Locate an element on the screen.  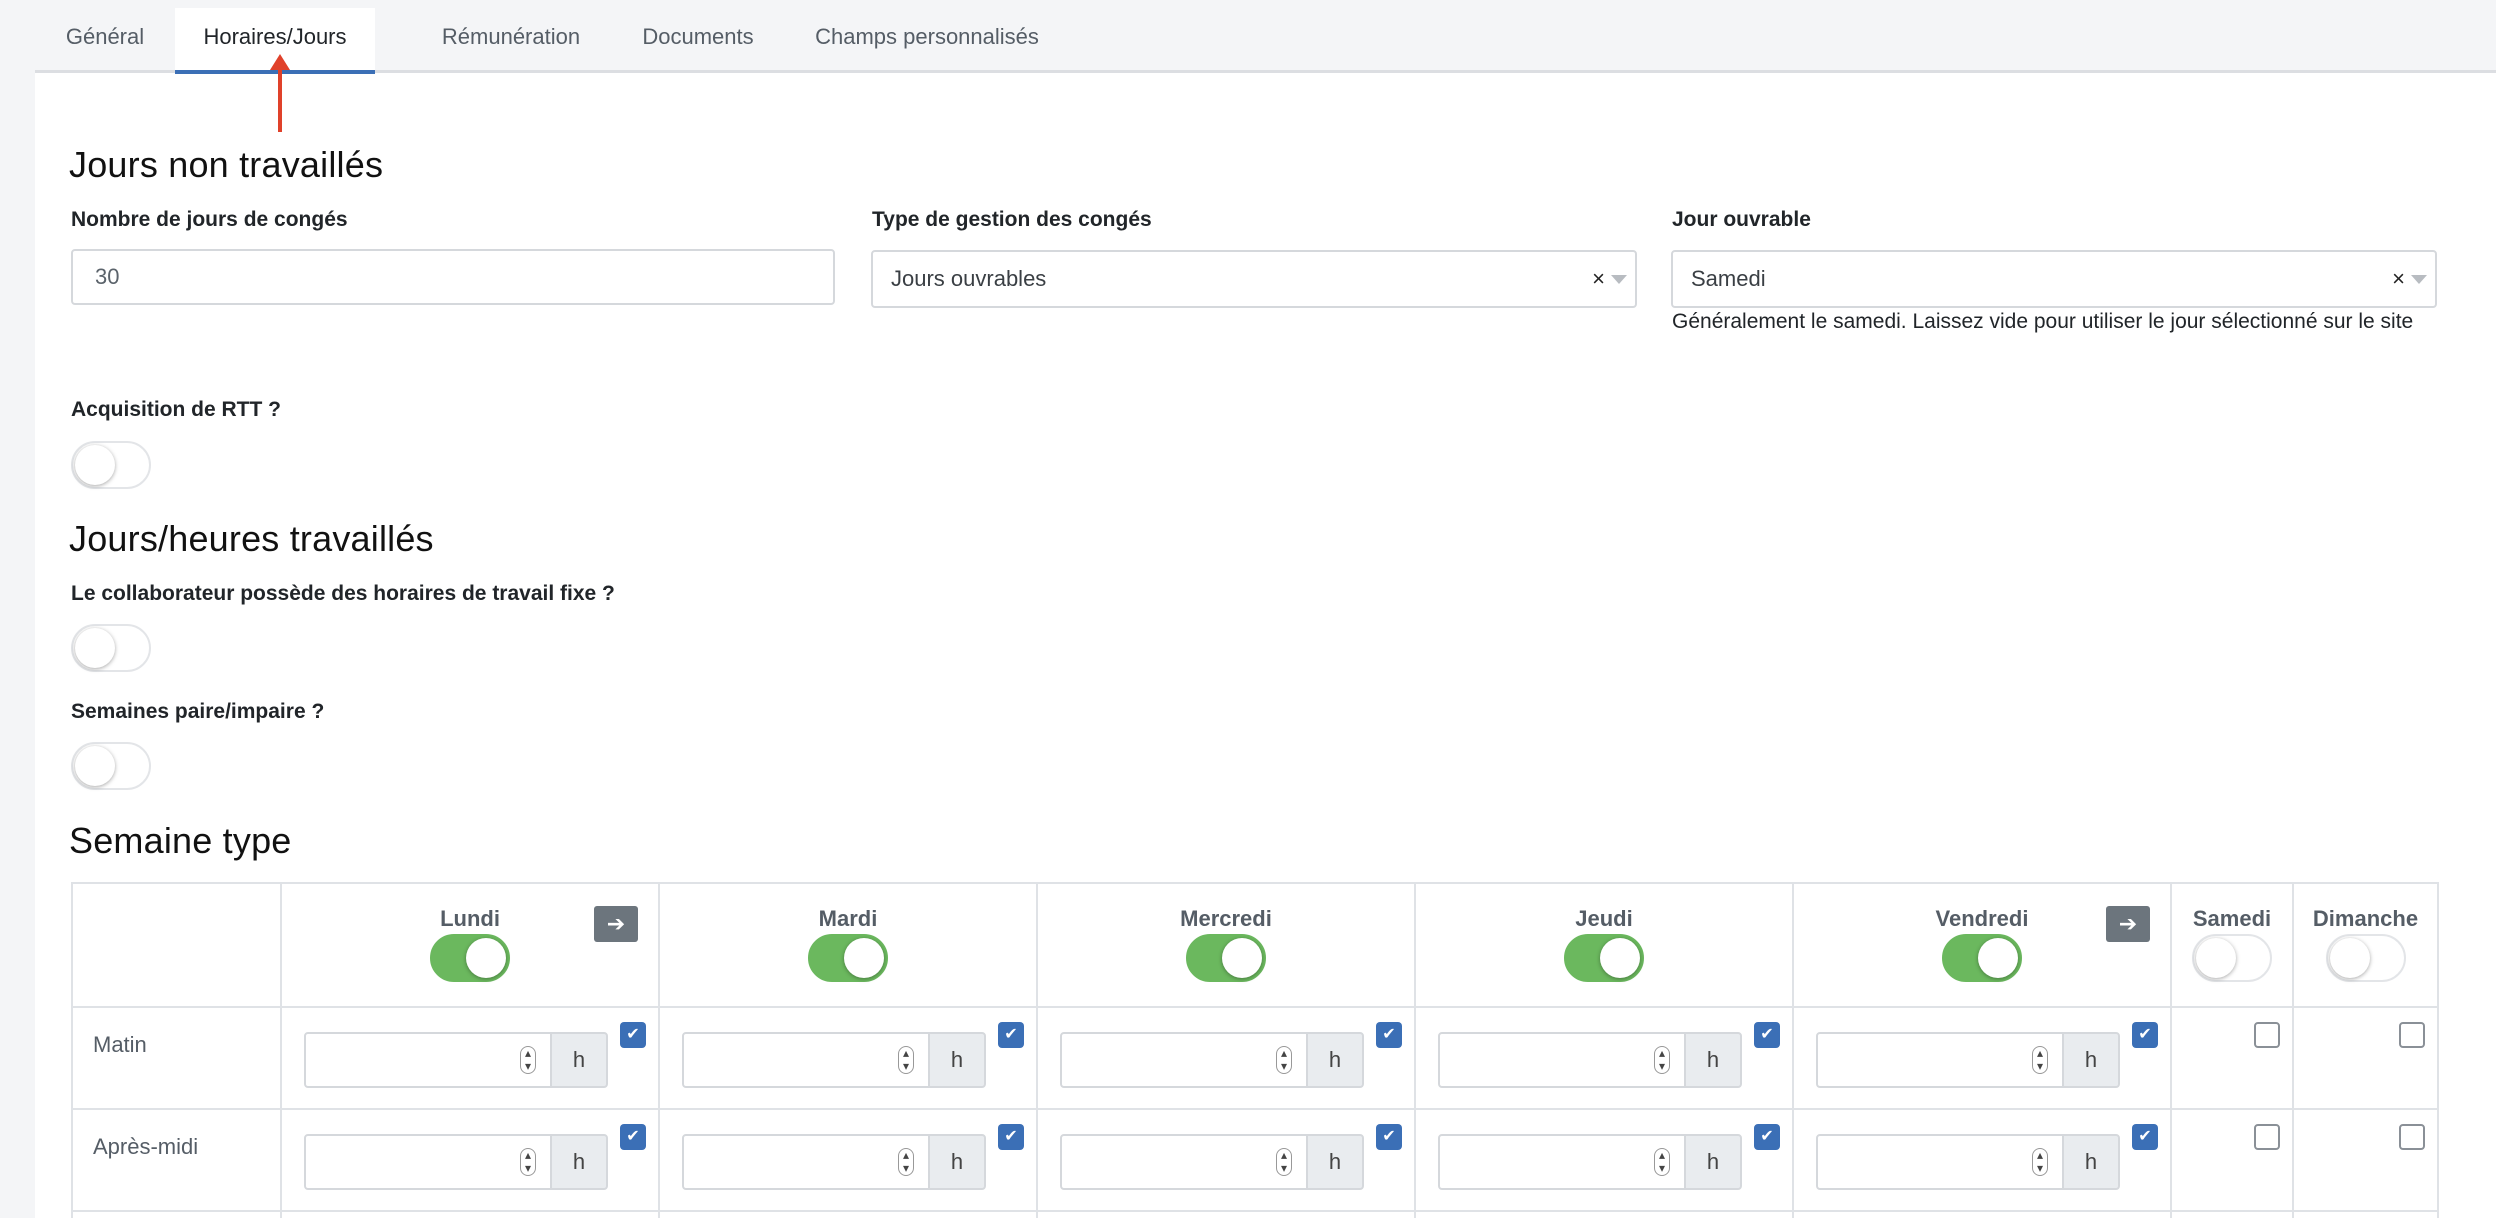
hours-cell-jeudi: ▴ ▾ h ✔ is located at coordinates (1604, 1058).